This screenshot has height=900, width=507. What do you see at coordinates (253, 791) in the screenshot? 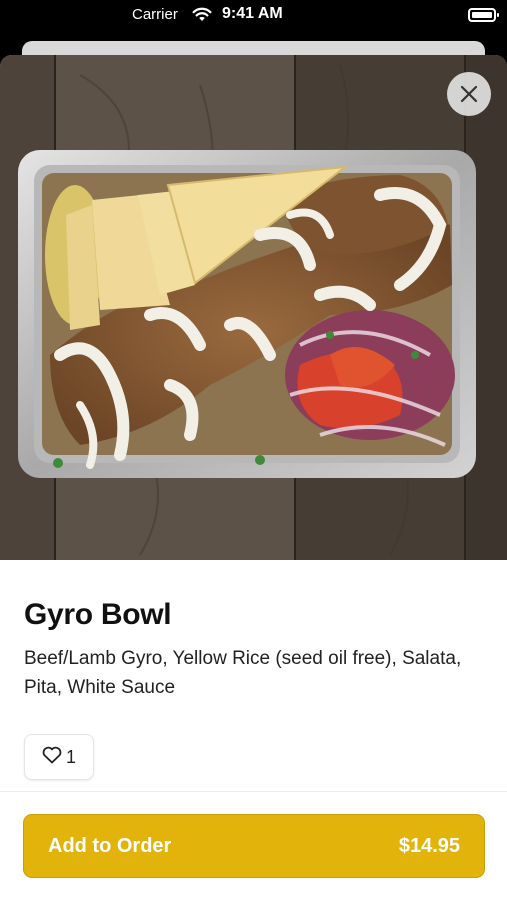
I see `divider` at bounding box center [253, 791].